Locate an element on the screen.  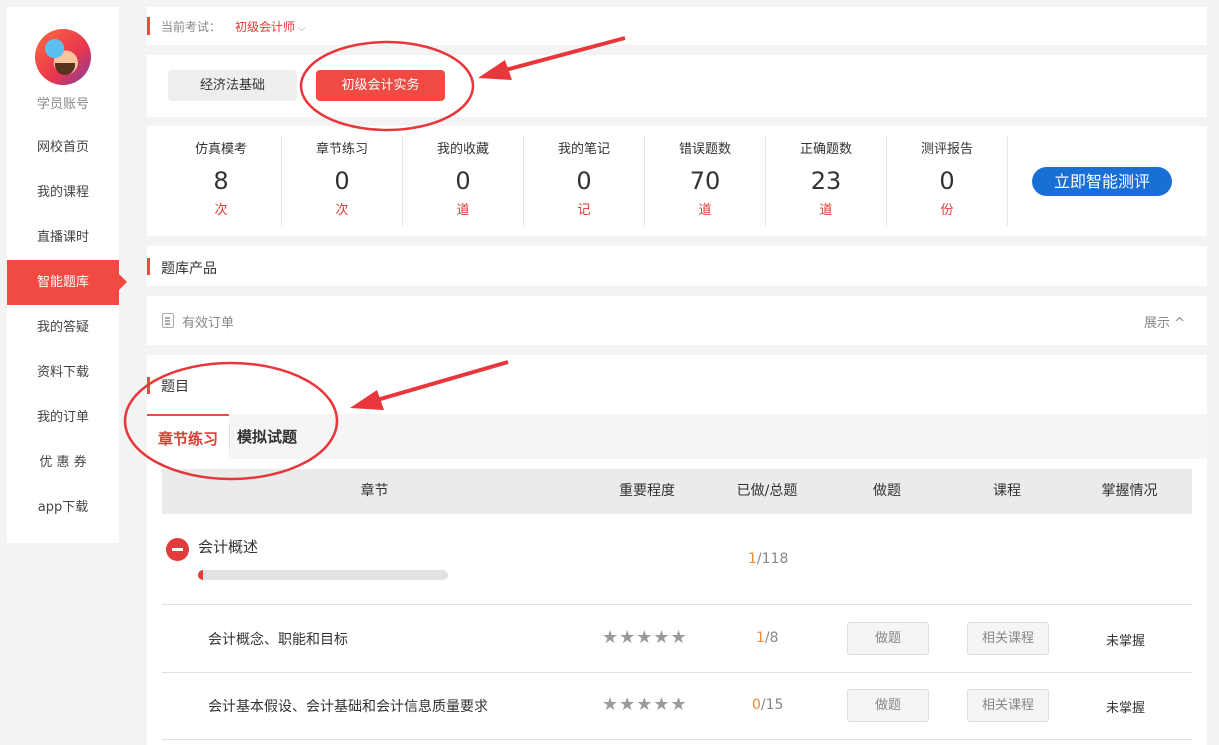
exam-selector: 初级会计师 ⌵ is located at coordinates (270, 26).